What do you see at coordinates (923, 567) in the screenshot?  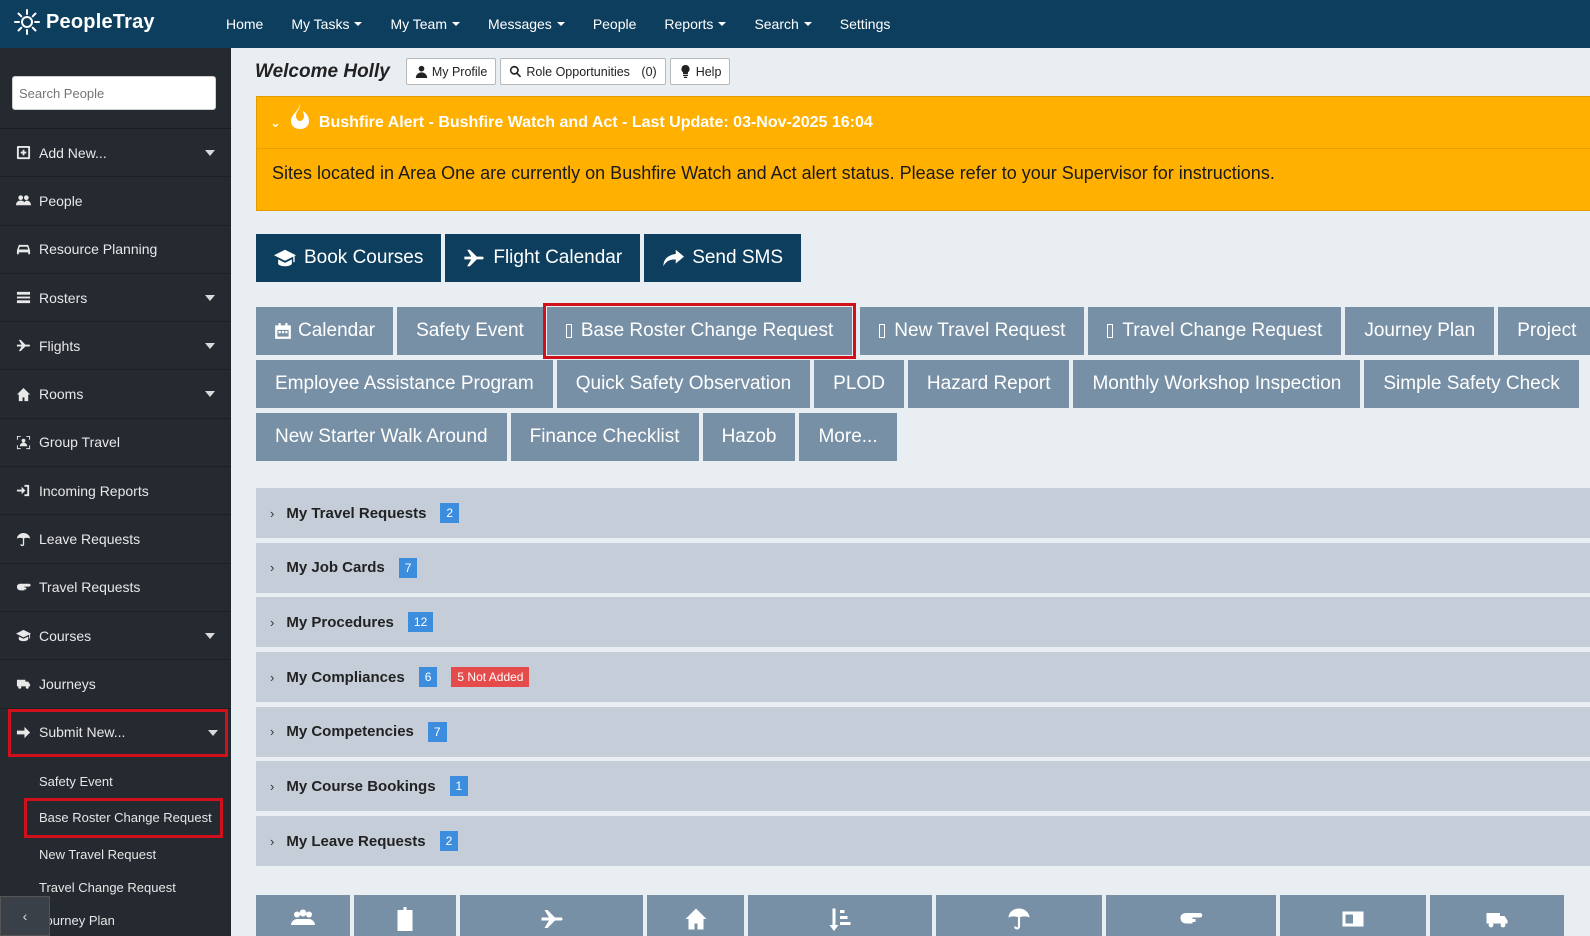 I see `panel-my-job-cards: › My Job Cards 7` at bounding box center [923, 567].